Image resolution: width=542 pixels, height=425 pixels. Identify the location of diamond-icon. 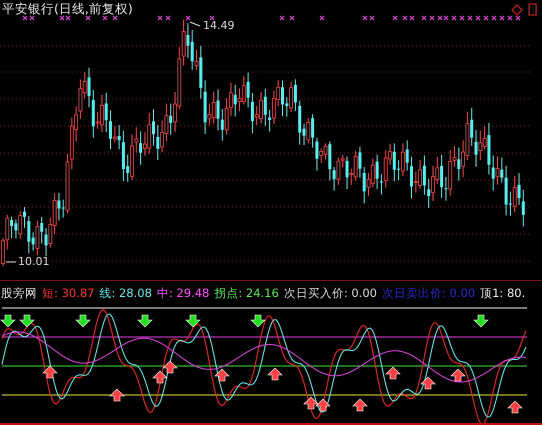
(517, 10).